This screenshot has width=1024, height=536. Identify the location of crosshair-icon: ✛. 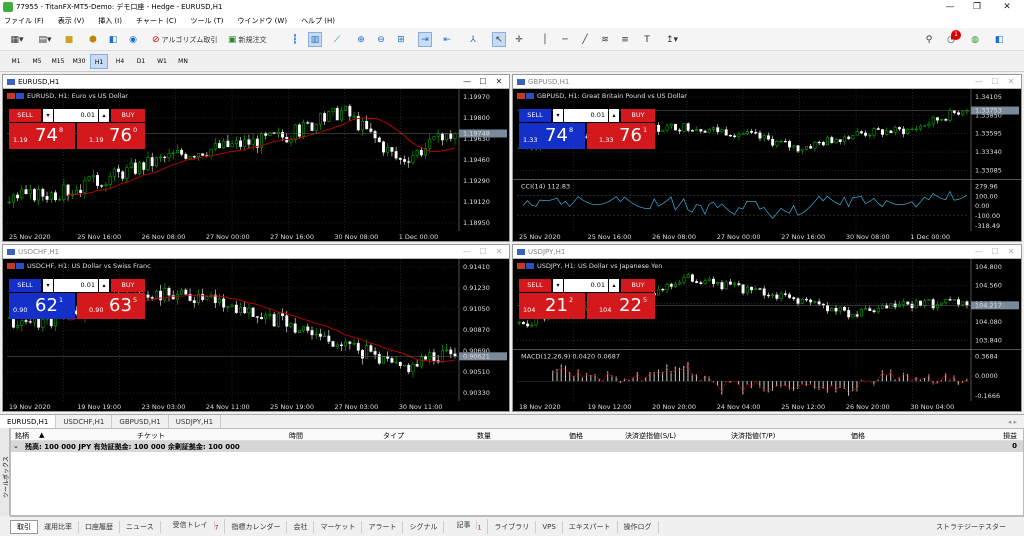
(519, 39).